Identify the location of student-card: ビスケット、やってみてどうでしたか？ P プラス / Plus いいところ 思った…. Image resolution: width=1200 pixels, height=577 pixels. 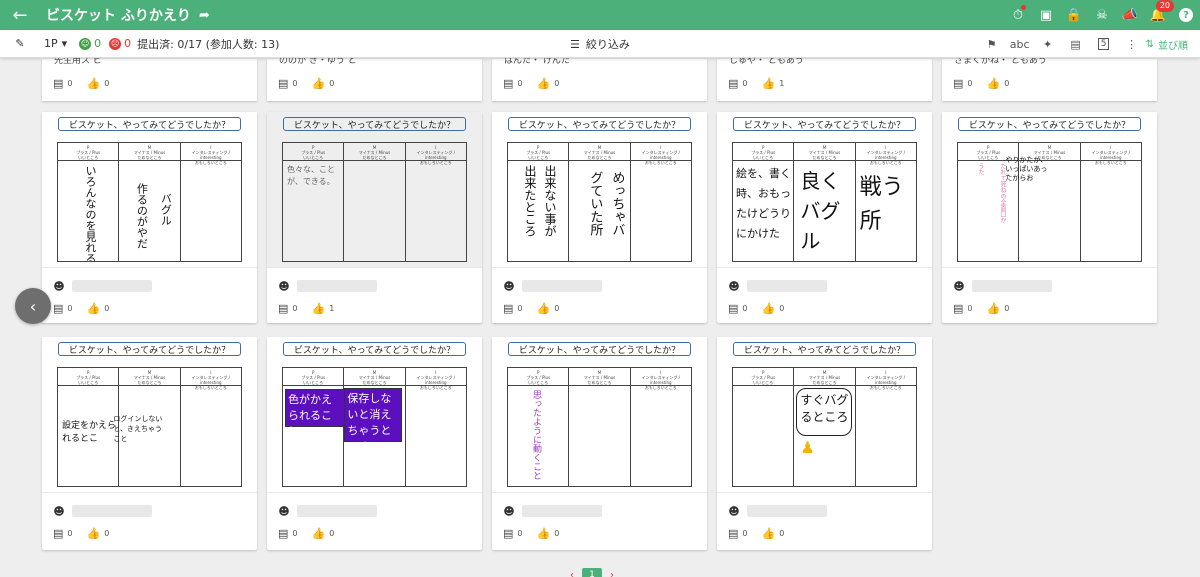
(599, 443).